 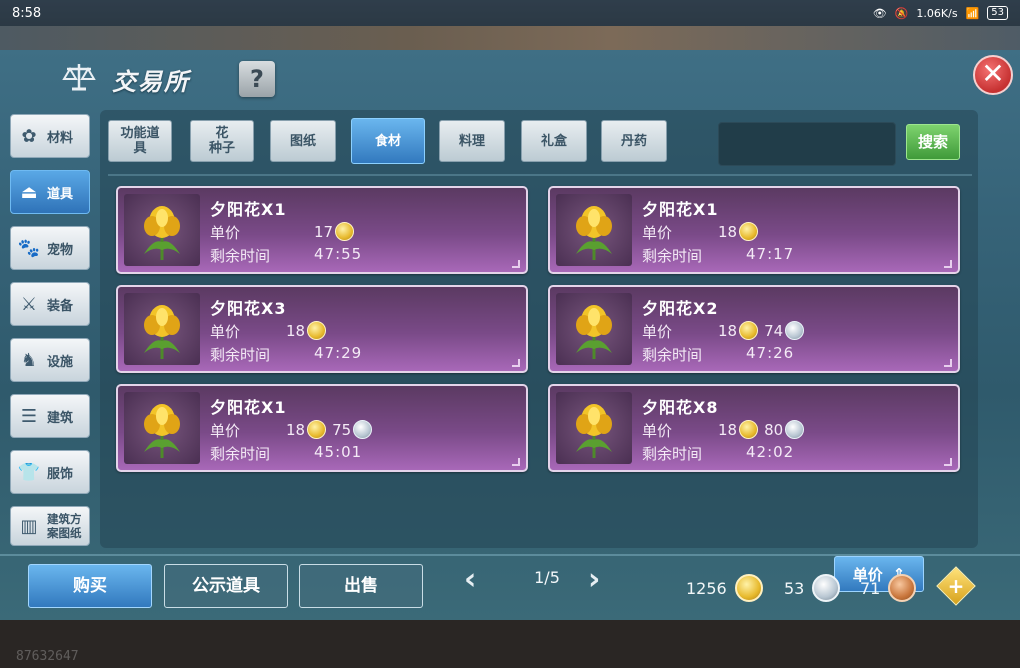 I want to click on search-button: 搜索, so click(x=933, y=142).